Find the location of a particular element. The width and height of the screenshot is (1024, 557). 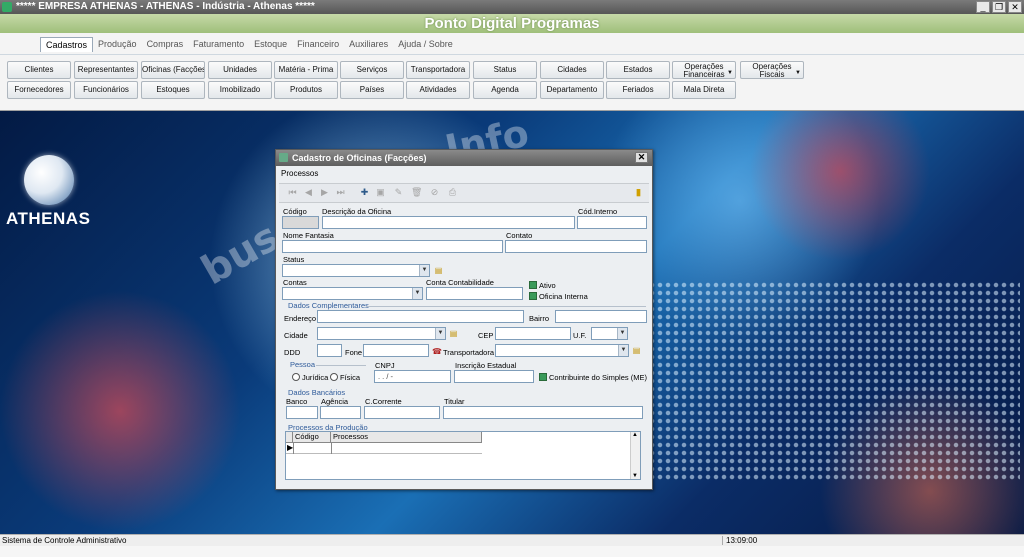

oficina-interna-label: Oficina Interna is located at coordinates (563, 296).